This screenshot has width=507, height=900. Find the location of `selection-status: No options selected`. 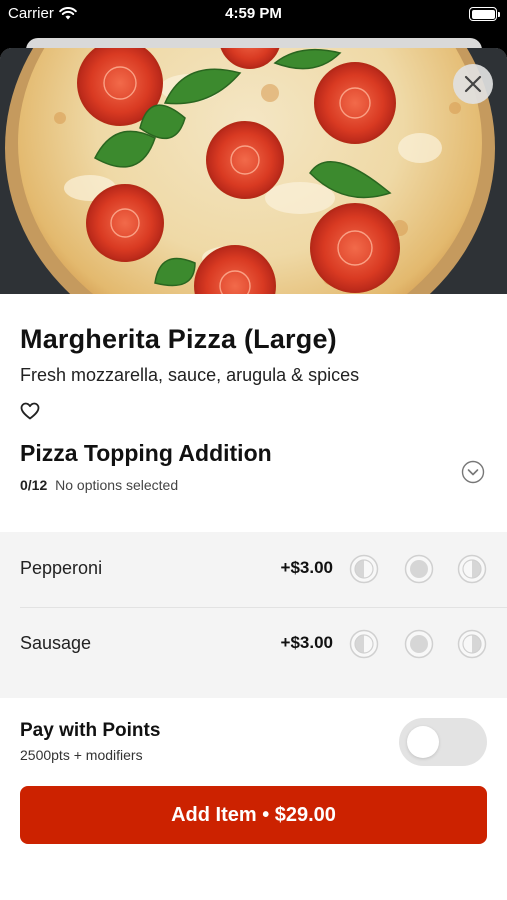

selection-status: No options selected is located at coordinates (117, 485).